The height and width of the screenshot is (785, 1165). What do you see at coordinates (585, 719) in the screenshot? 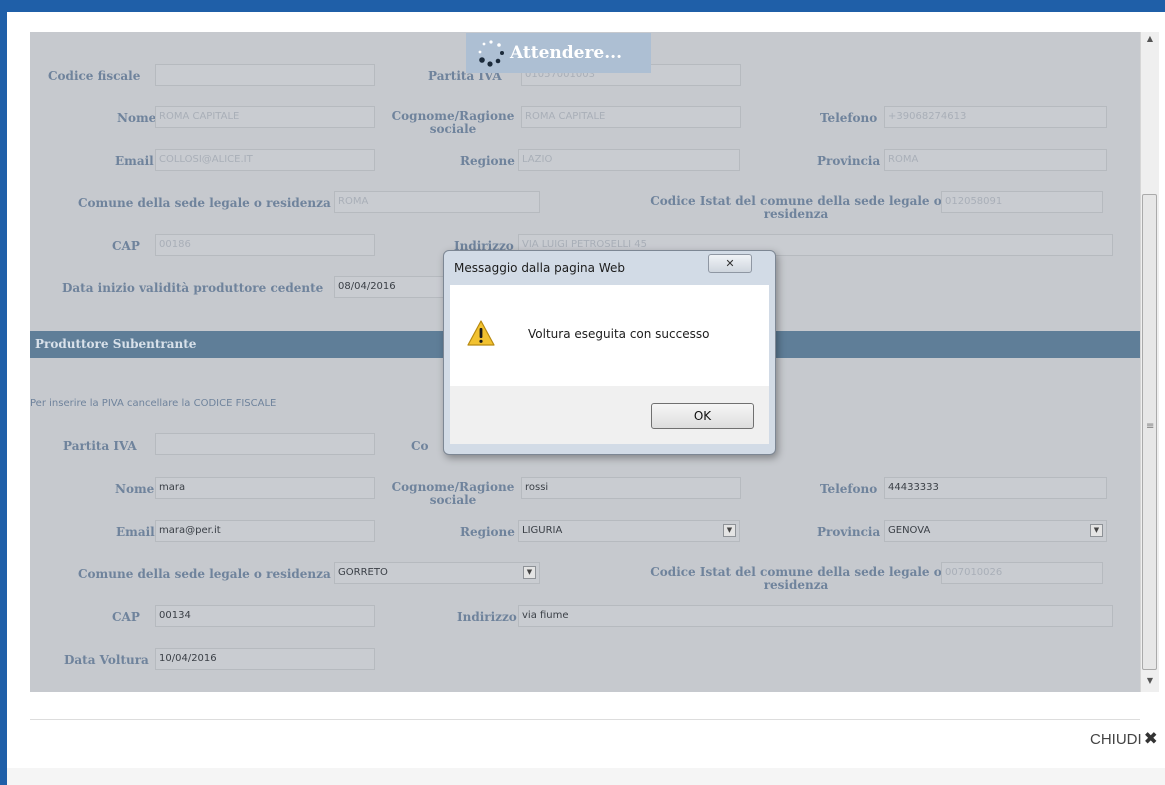
I see `footer-divider` at bounding box center [585, 719].